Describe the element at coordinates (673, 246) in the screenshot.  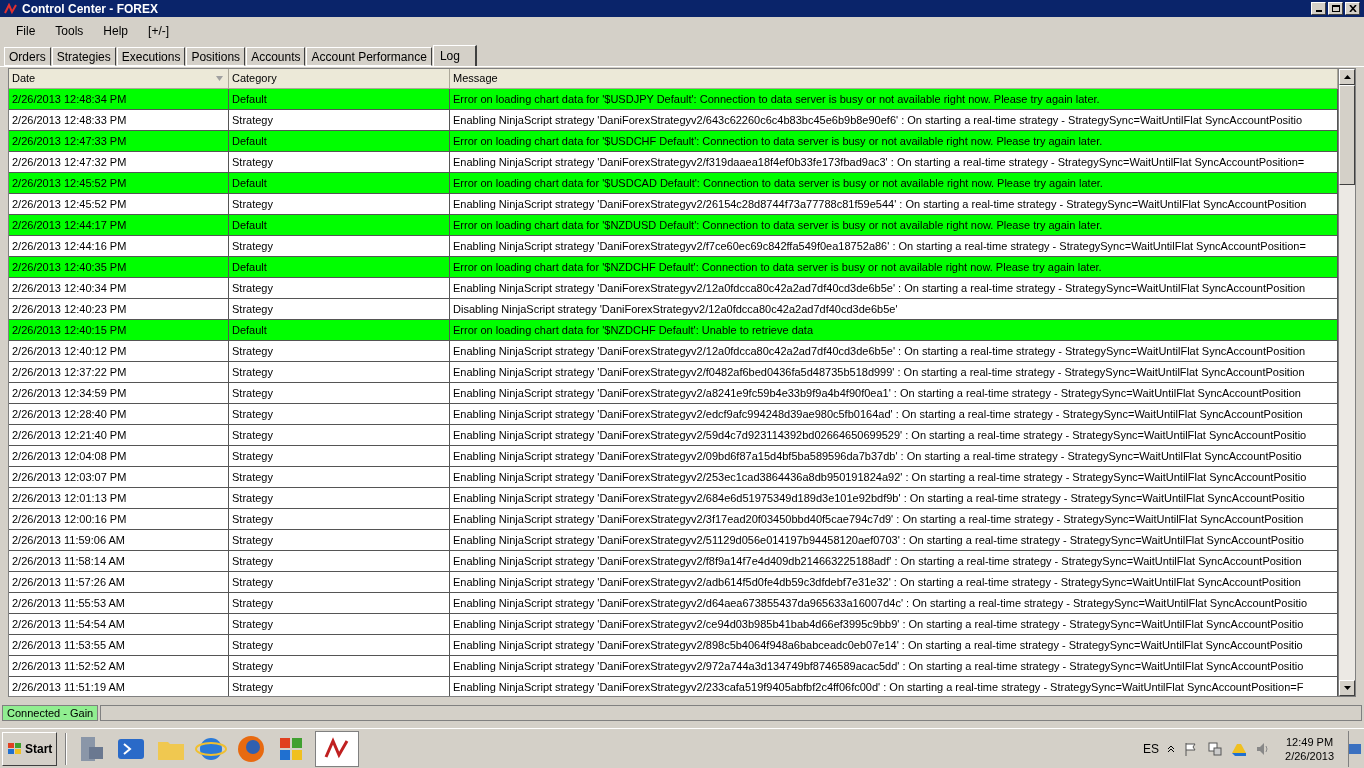
I see `log-row: 2/26/2013 12:44:16 PM Strategy Enabling NinjaScript strategy 'DaniForexStrategyv2/f7ce60ec69c842ffa549f0ea18752a86' : On starting a real-time strategy - StrategySync=WaitUntilFlat SyncAccountPosition=` at that location.